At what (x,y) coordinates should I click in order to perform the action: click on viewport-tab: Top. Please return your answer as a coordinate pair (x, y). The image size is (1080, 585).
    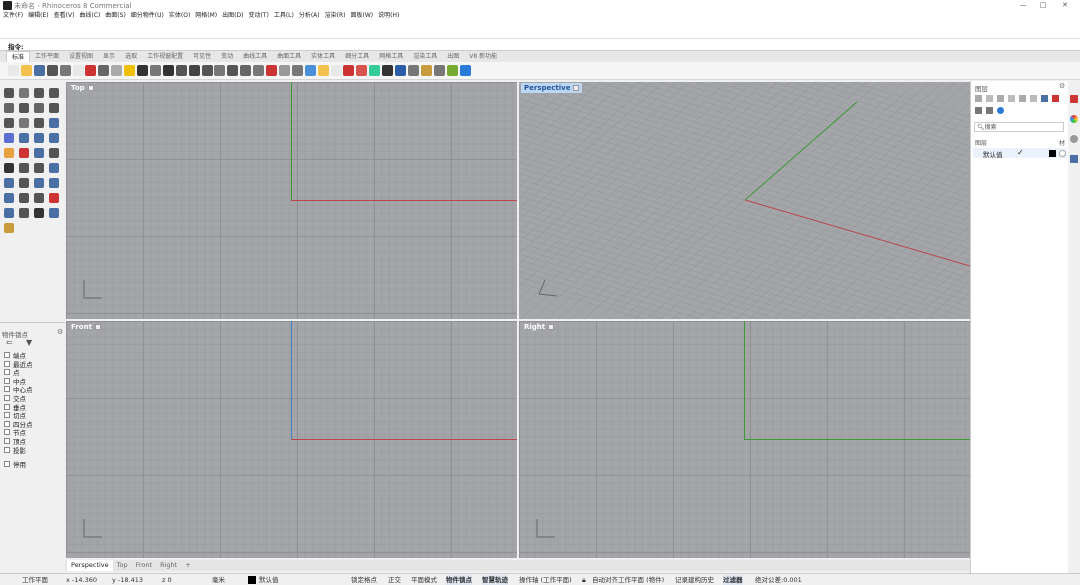
    Looking at the image, I should click on (122, 565).